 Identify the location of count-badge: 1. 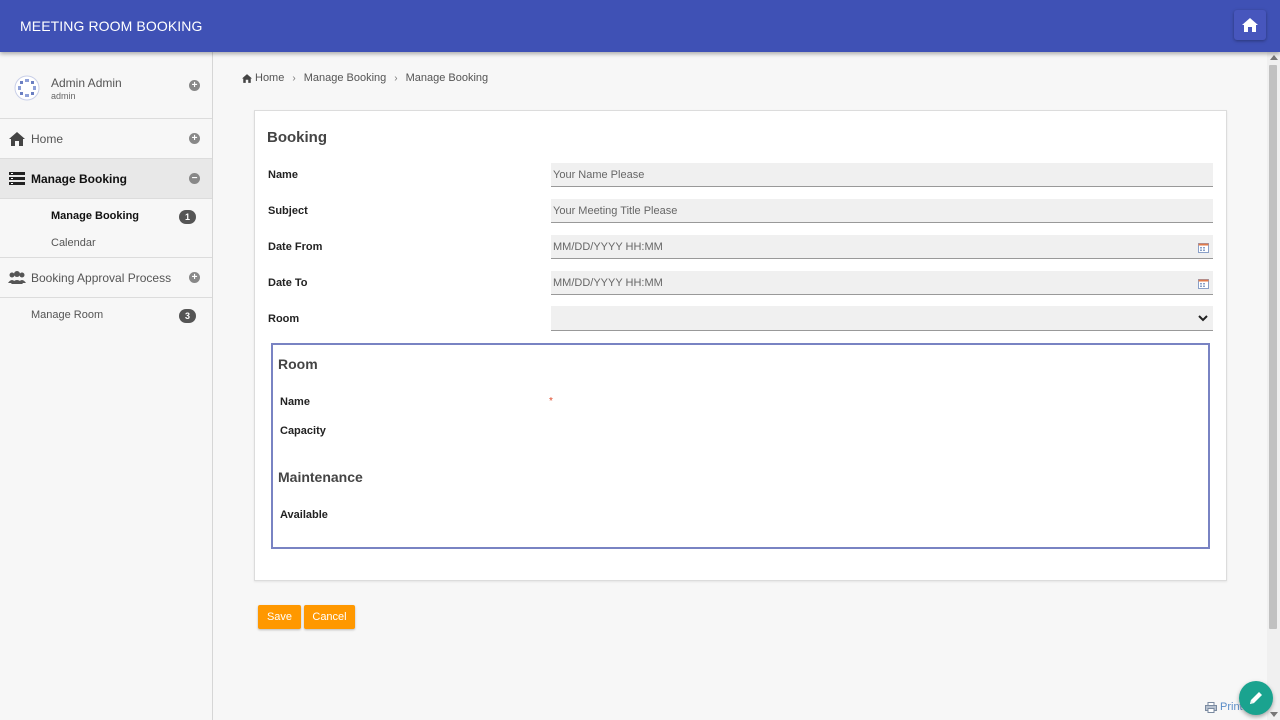
(187, 217).